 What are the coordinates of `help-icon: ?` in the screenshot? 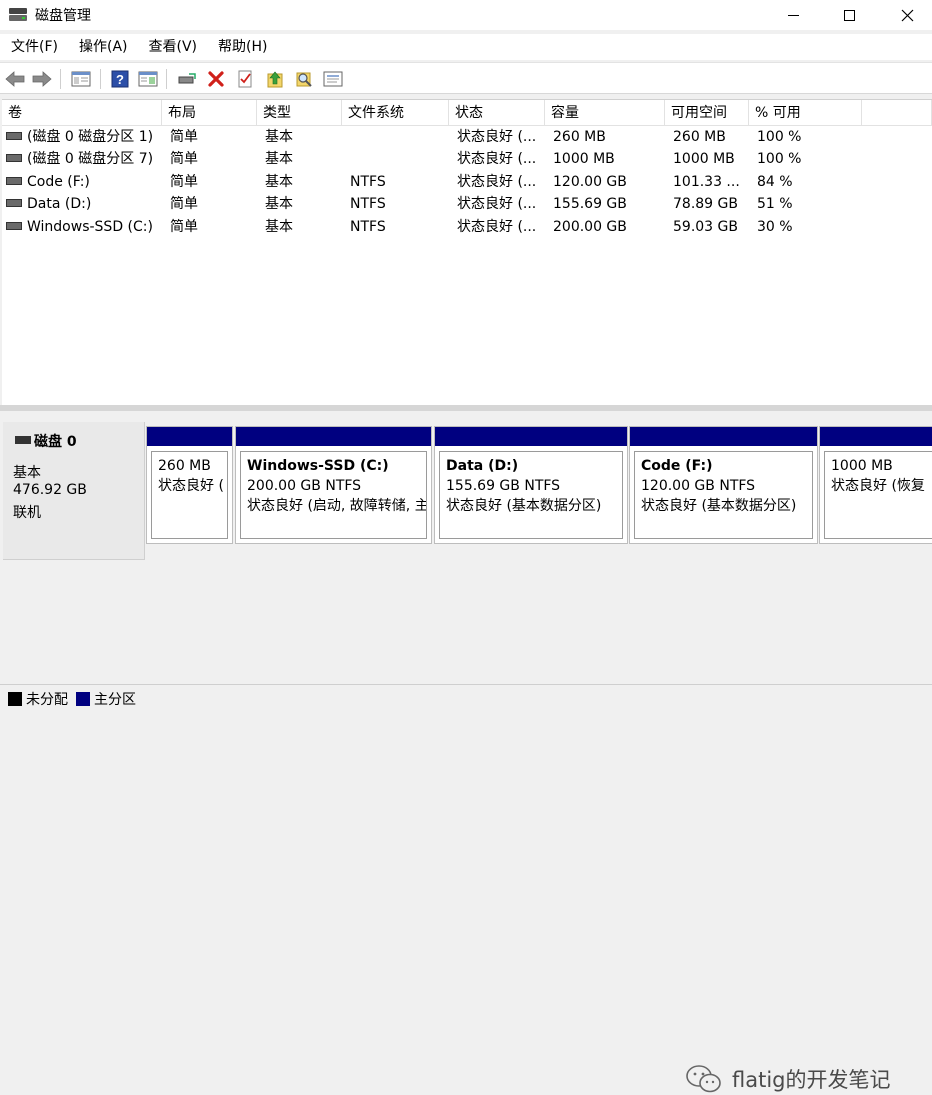 It's located at (120, 79).